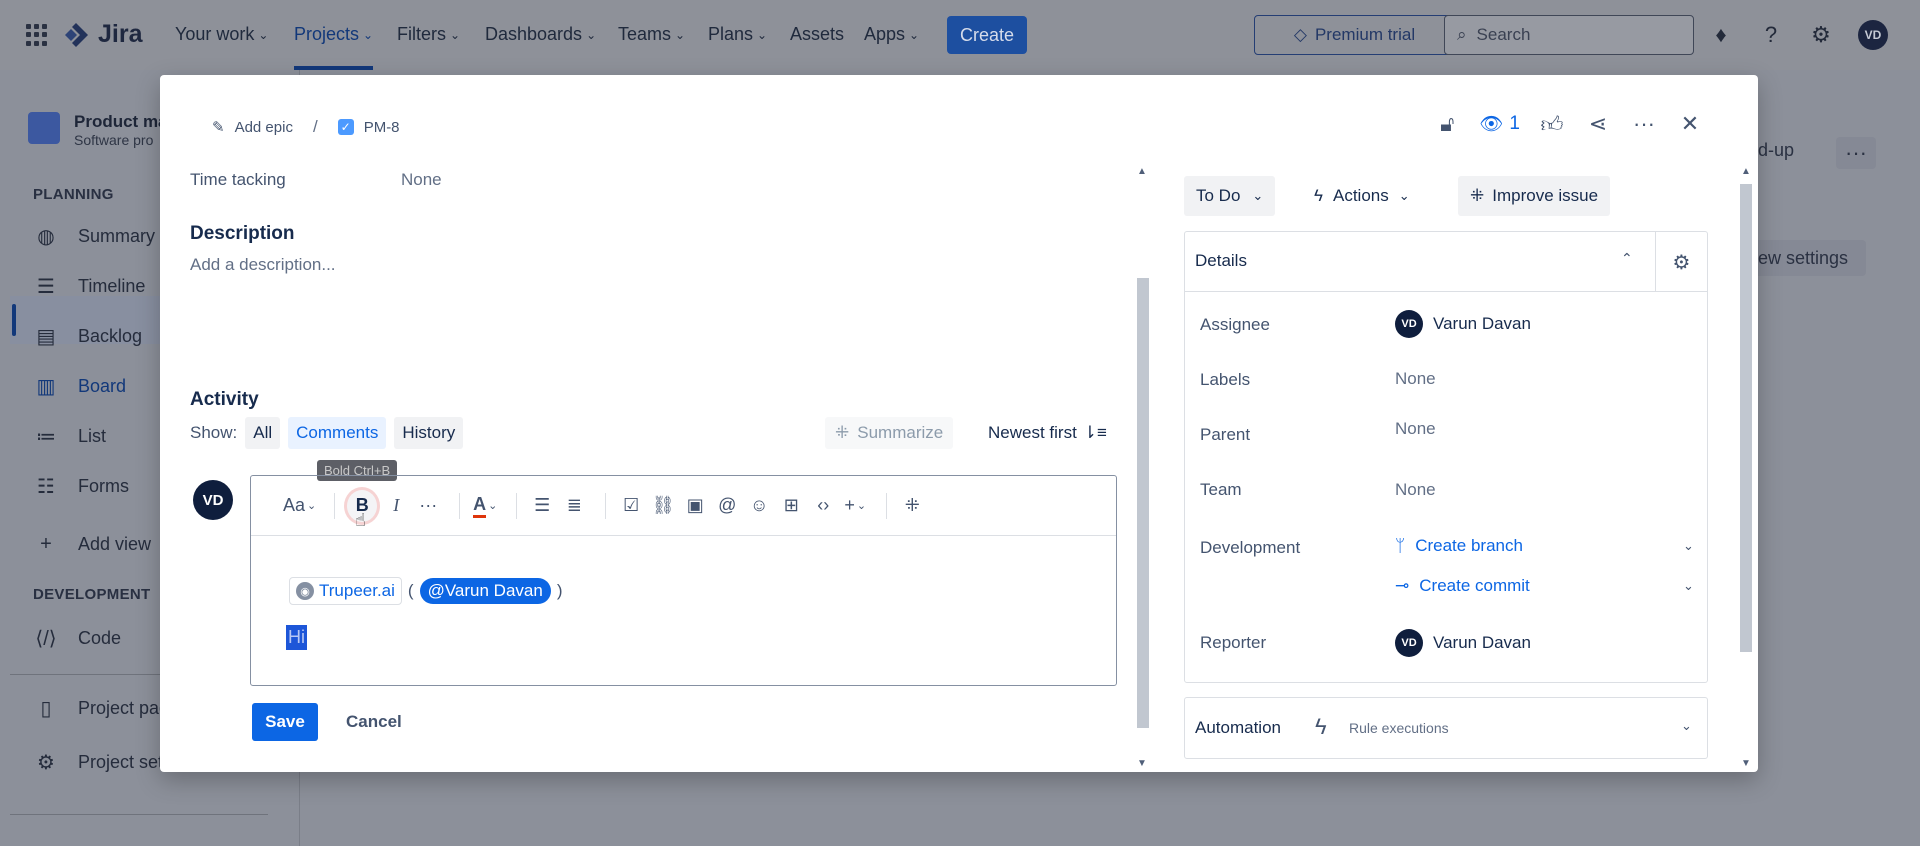 This screenshot has width=1920, height=846. I want to click on sidebar-item-forms: ☷ Forms, so click(81, 486).